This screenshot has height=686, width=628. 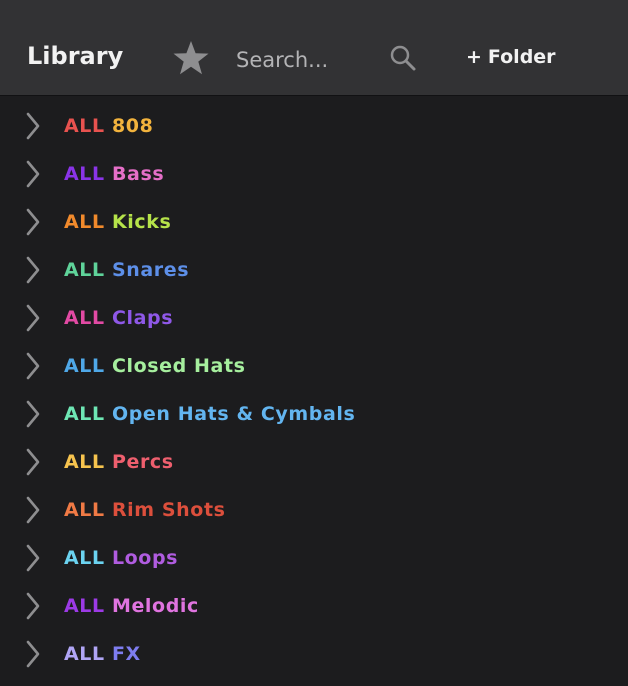 What do you see at coordinates (314, 270) in the screenshot?
I see `folder-row: ALL Snares` at bounding box center [314, 270].